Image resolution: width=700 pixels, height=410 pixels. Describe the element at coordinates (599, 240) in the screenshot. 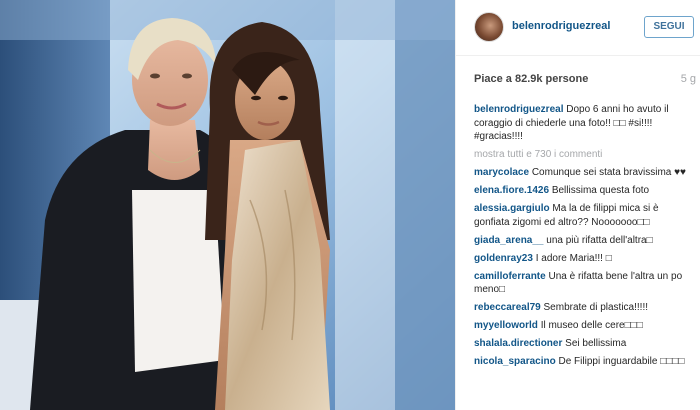

I see `comment-text: una più rifatta dell'altra□` at that location.